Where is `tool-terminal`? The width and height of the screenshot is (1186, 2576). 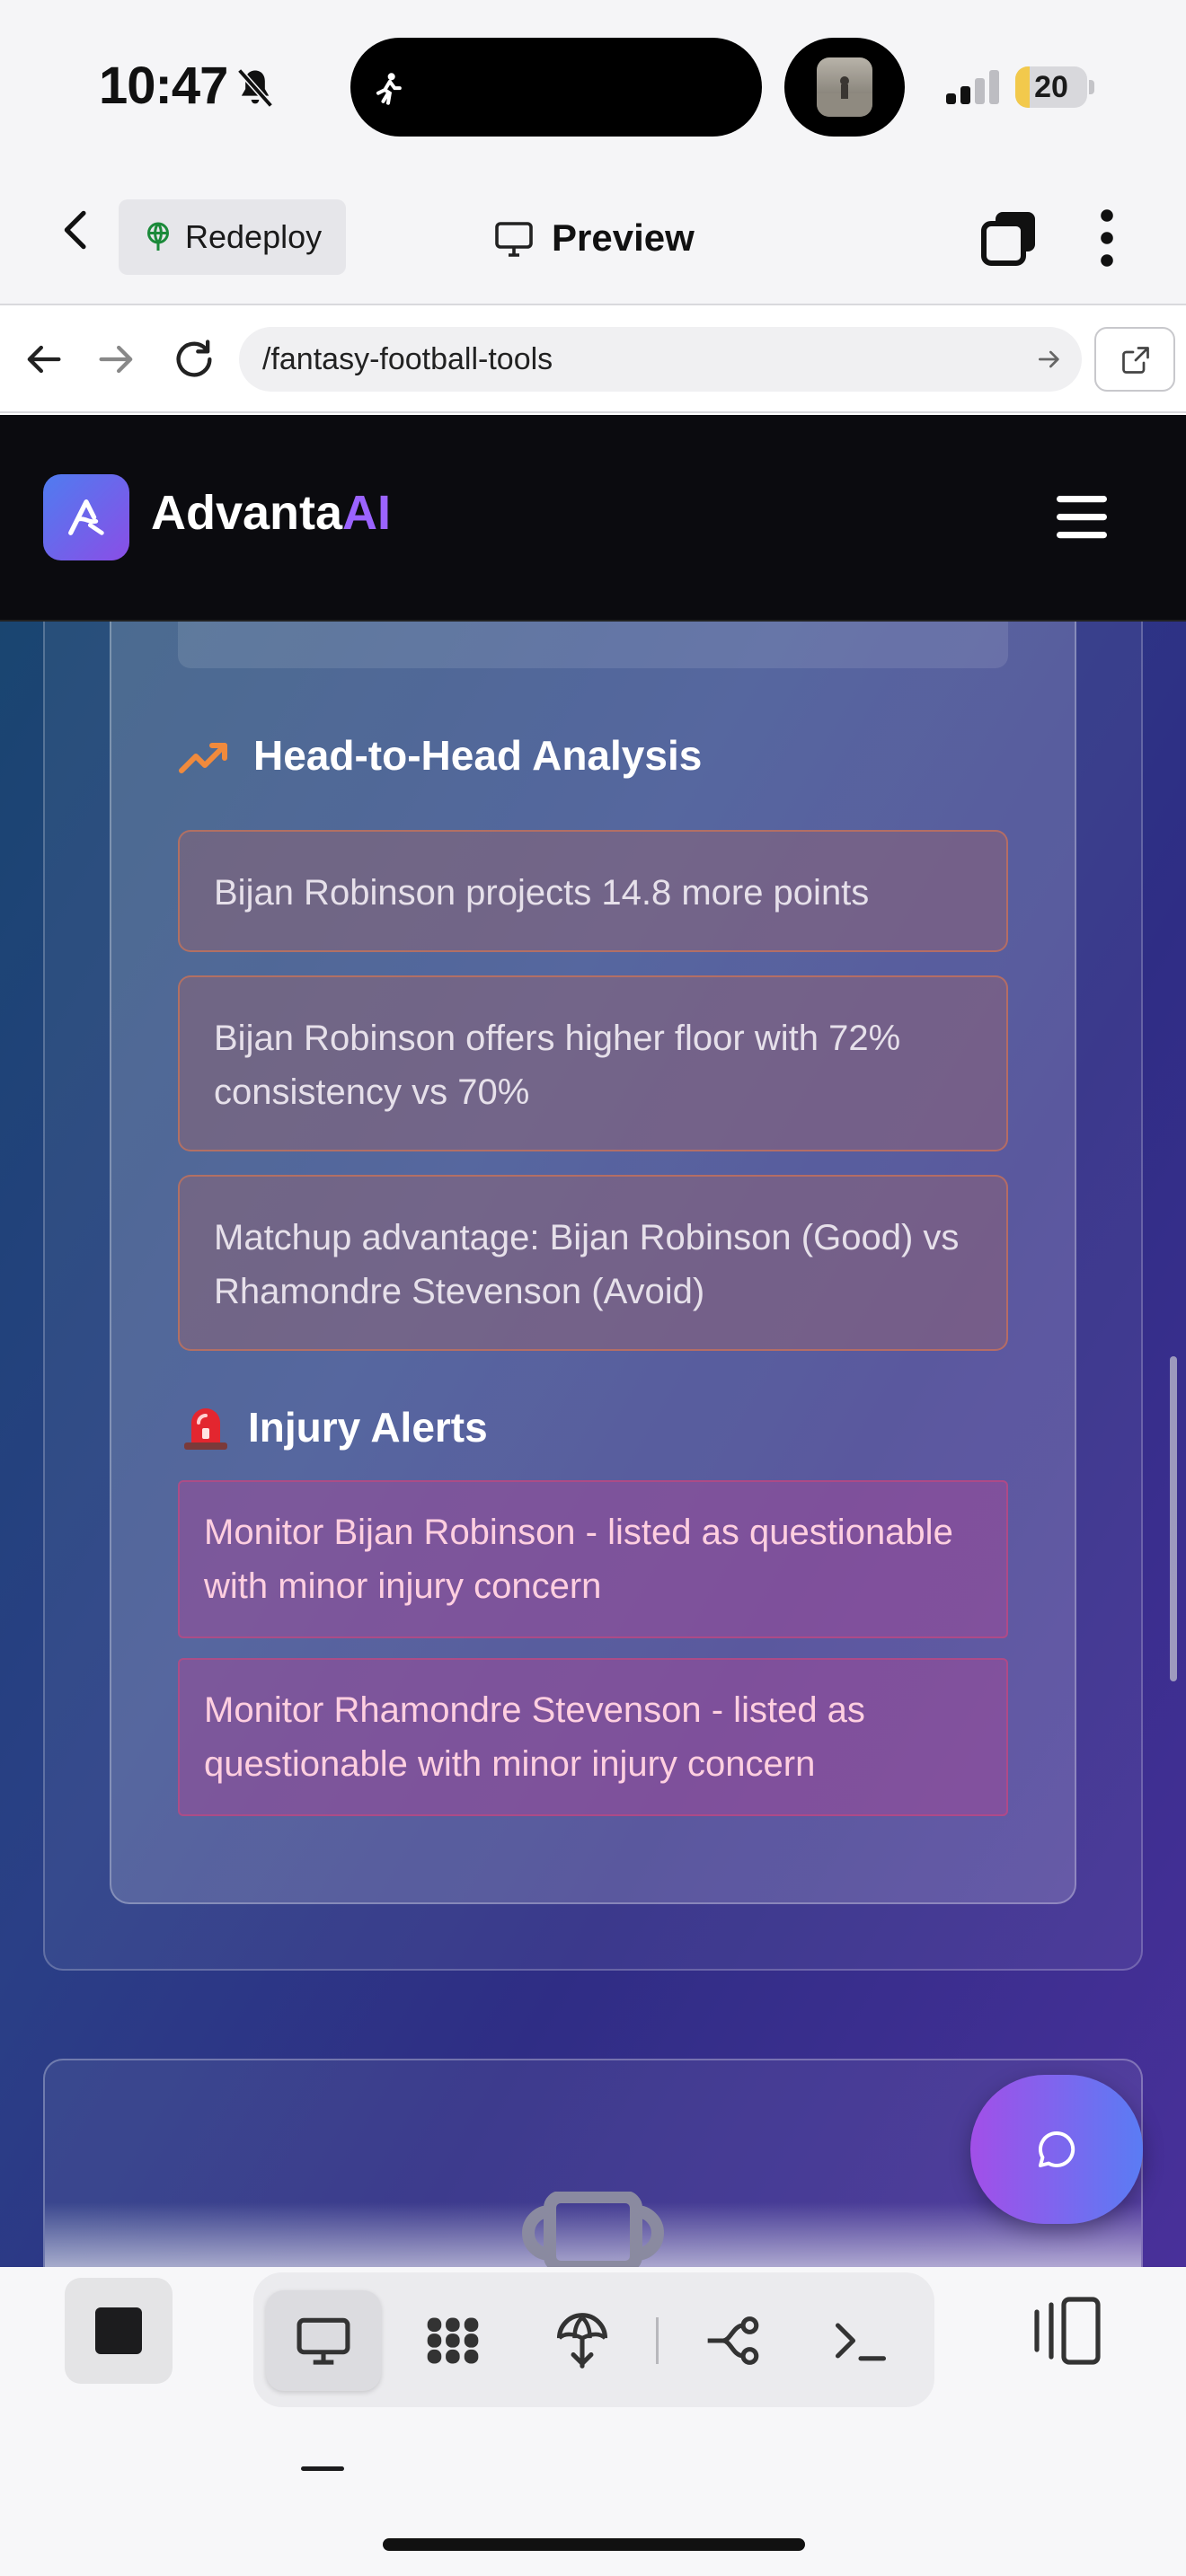
tool-terminal is located at coordinates (860, 2340).